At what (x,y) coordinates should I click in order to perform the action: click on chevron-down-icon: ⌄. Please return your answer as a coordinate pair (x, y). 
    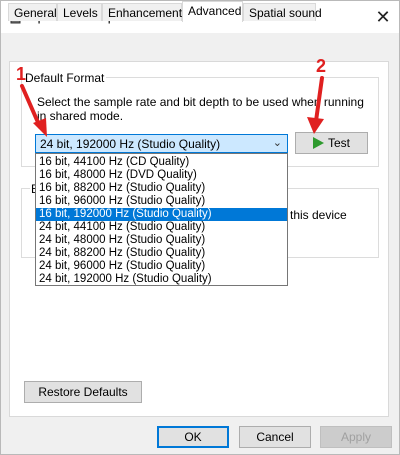
    Looking at the image, I should click on (277, 142).